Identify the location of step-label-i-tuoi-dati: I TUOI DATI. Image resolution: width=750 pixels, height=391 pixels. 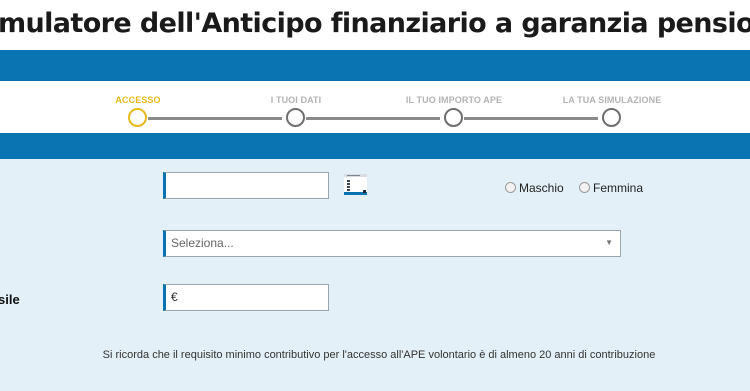
(296, 100).